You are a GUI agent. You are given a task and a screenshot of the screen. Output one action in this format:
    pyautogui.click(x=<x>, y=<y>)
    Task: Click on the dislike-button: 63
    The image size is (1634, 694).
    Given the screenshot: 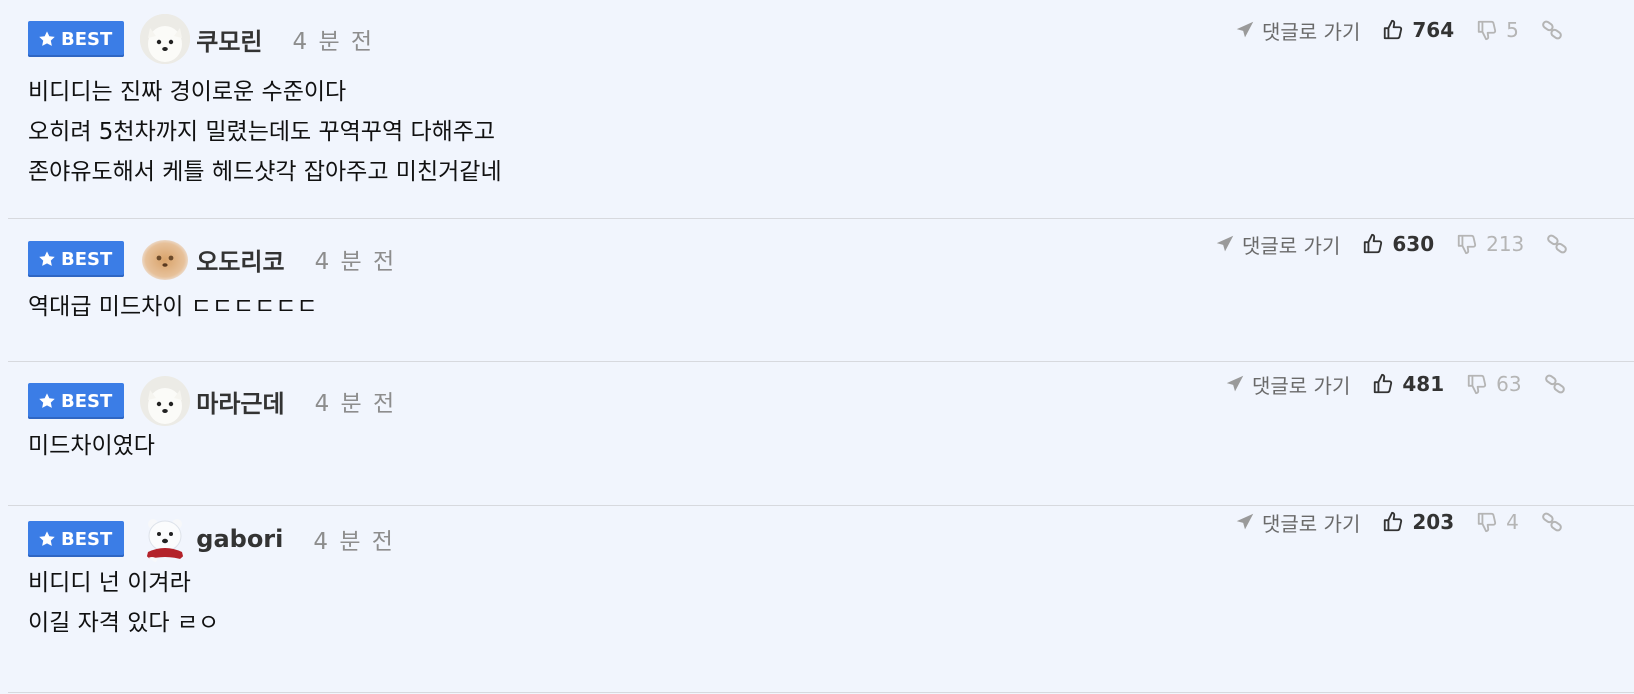 What is the action you would take?
    pyautogui.click(x=1494, y=384)
    